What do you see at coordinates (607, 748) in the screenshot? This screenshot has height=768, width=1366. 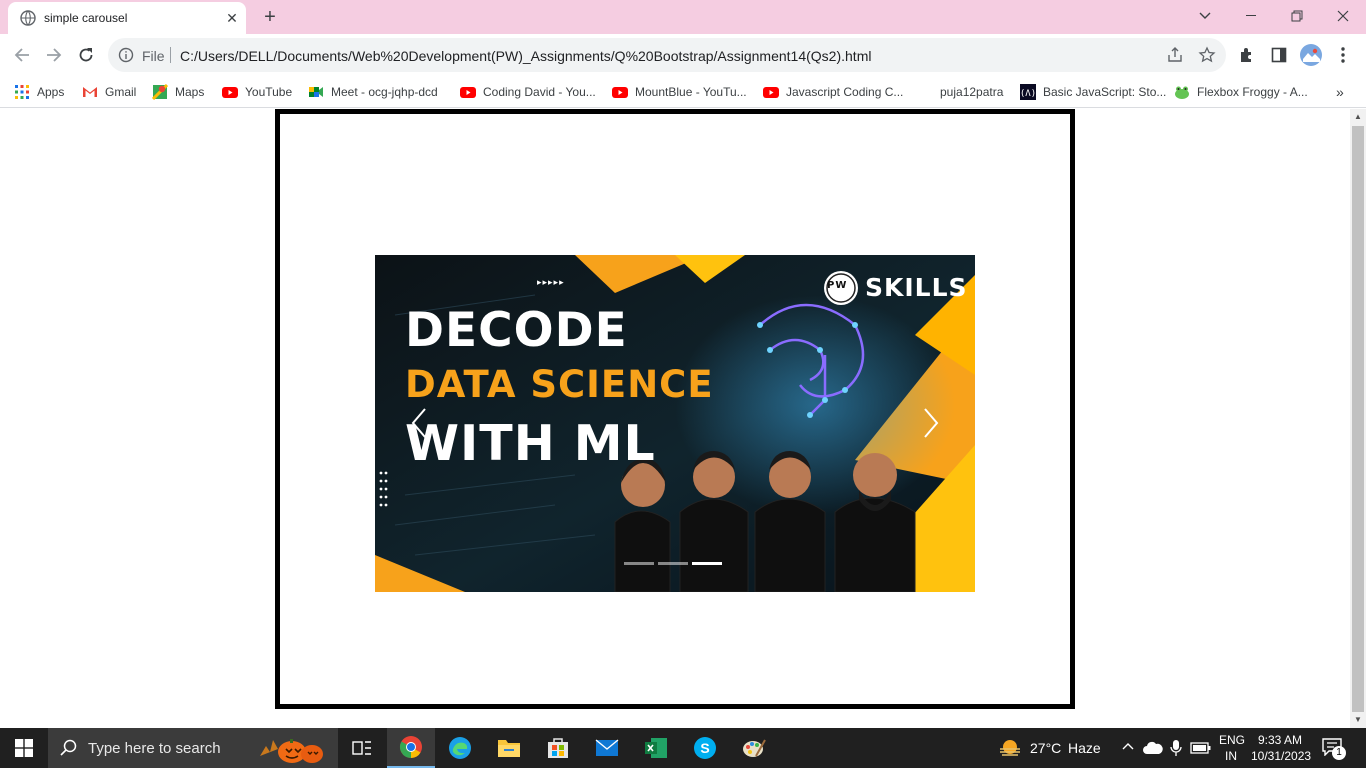 I see `taskbar-mail` at bounding box center [607, 748].